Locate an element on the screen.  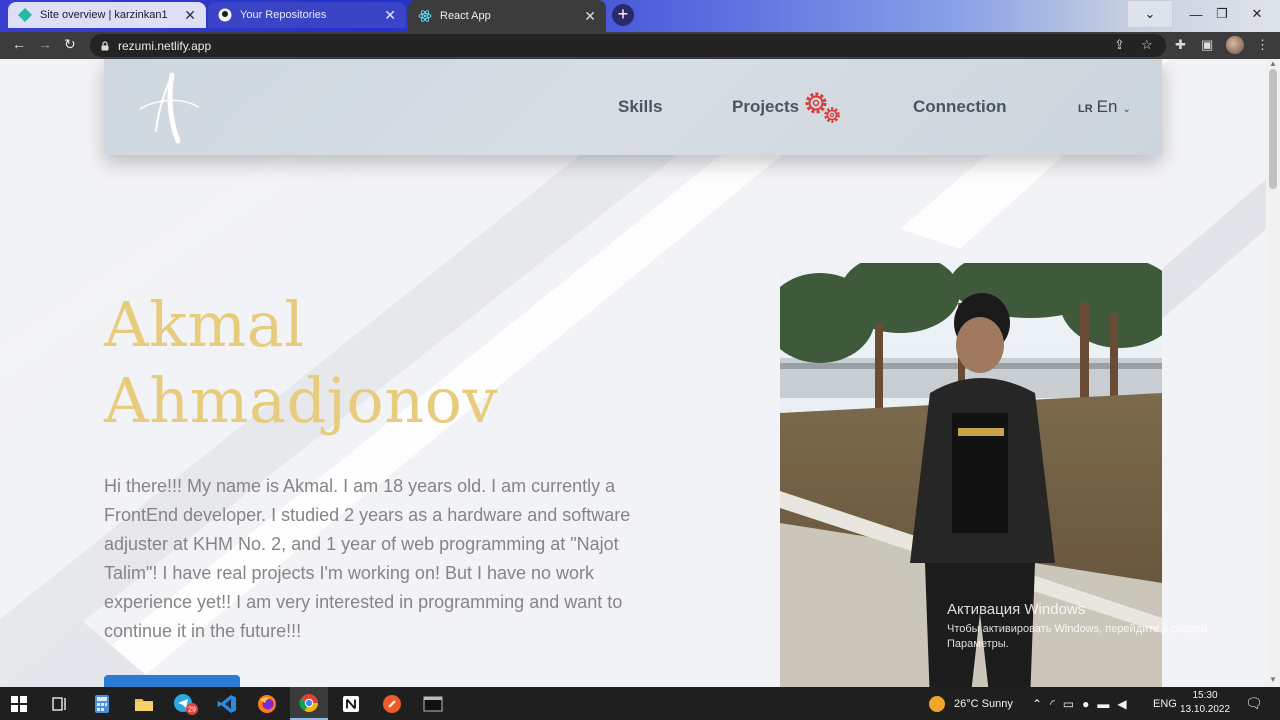
input-language: ENG is located at coordinates (1165, 703).